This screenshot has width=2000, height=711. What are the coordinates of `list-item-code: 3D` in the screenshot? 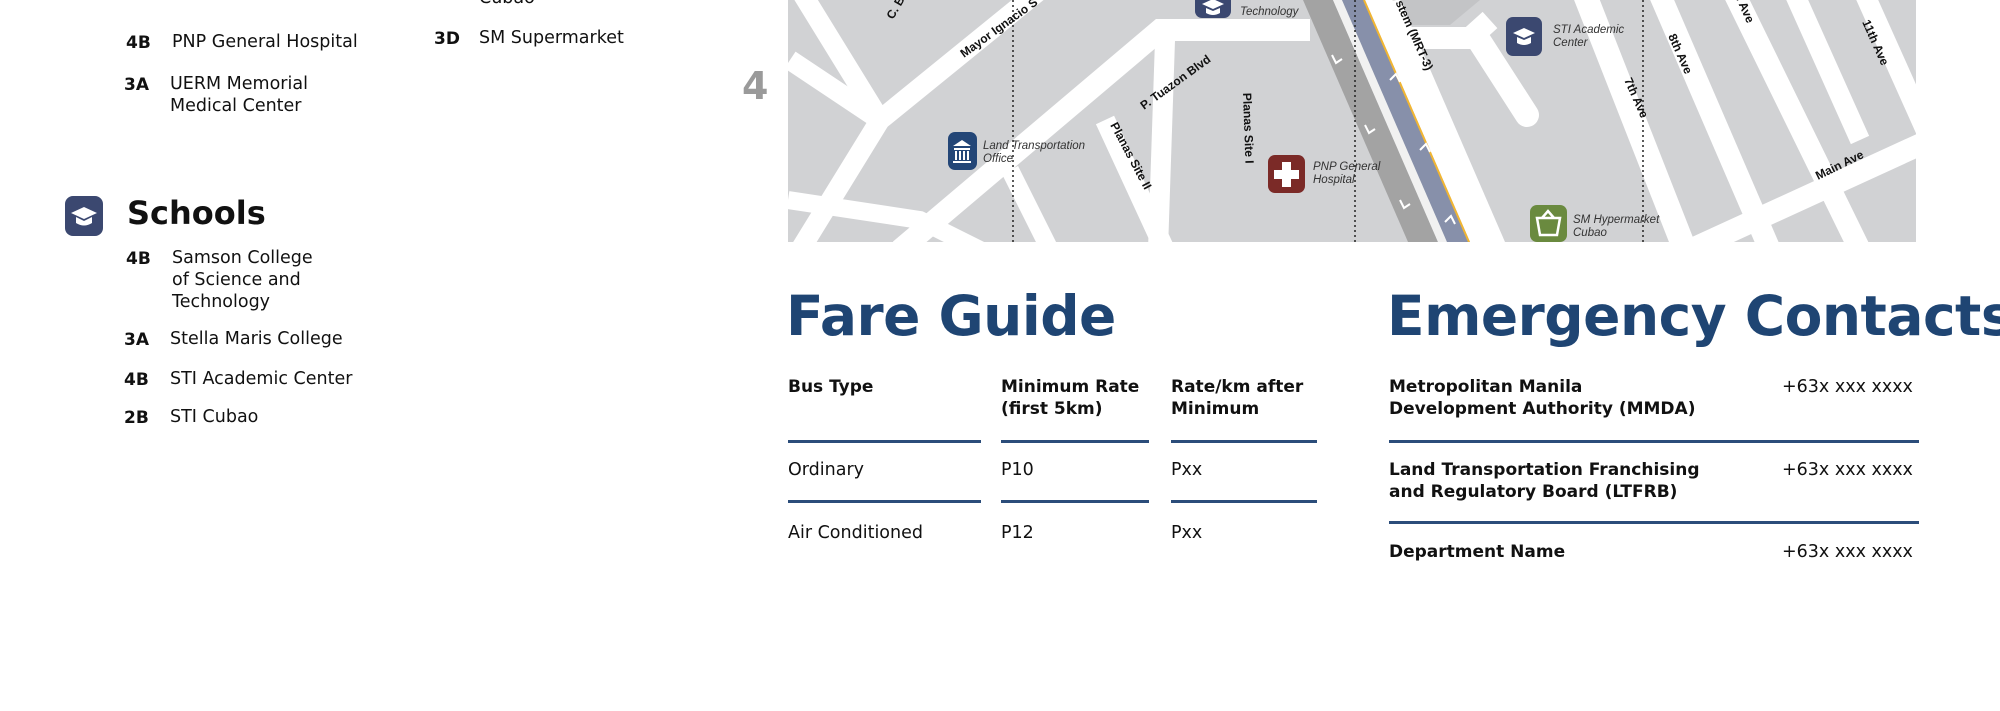 It's located at (447, 39).